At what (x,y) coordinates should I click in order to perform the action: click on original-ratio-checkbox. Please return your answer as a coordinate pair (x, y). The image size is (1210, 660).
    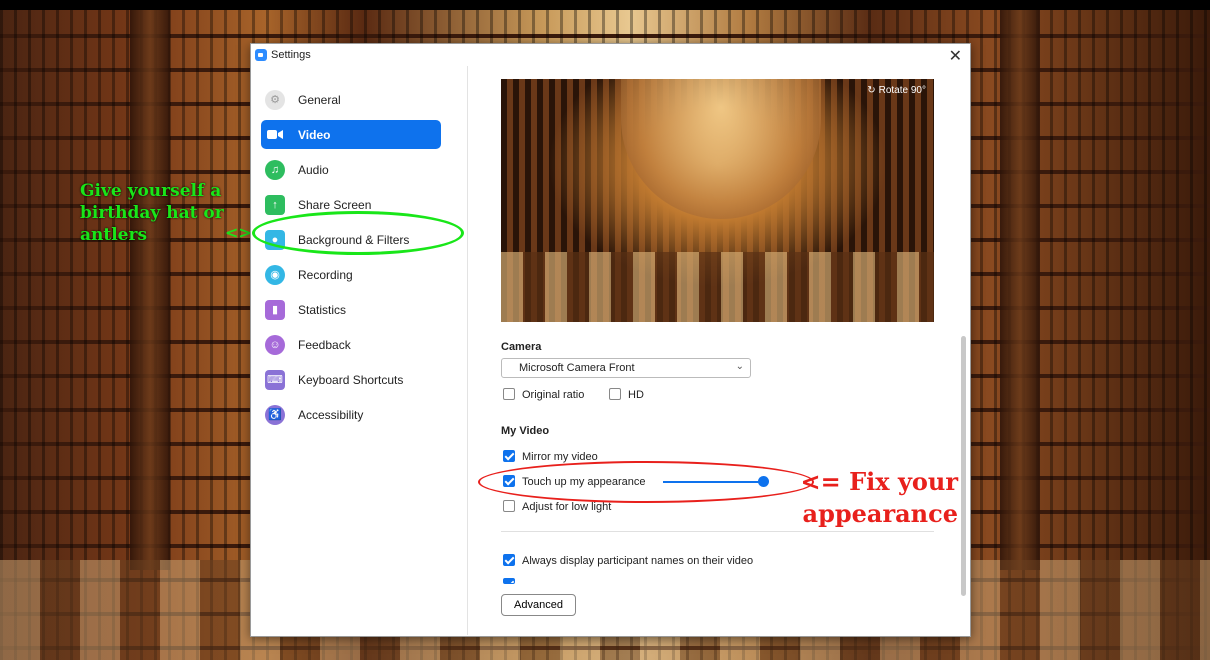
    Looking at the image, I should click on (509, 394).